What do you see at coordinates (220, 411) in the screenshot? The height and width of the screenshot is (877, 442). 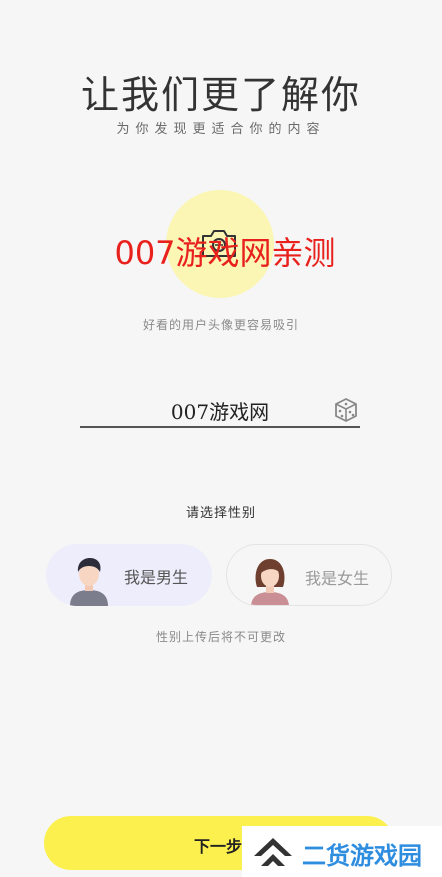 I see `nickname-input` at bounding box center [220, 411].